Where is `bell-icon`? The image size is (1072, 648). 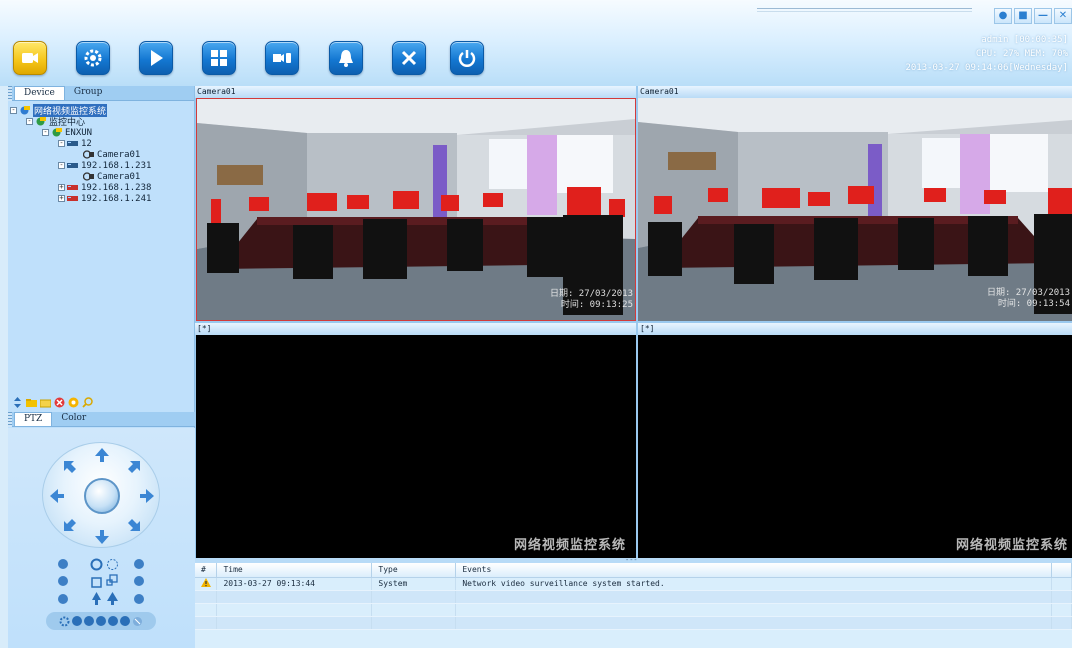 bell-icon is located at coordinates (346, 58).